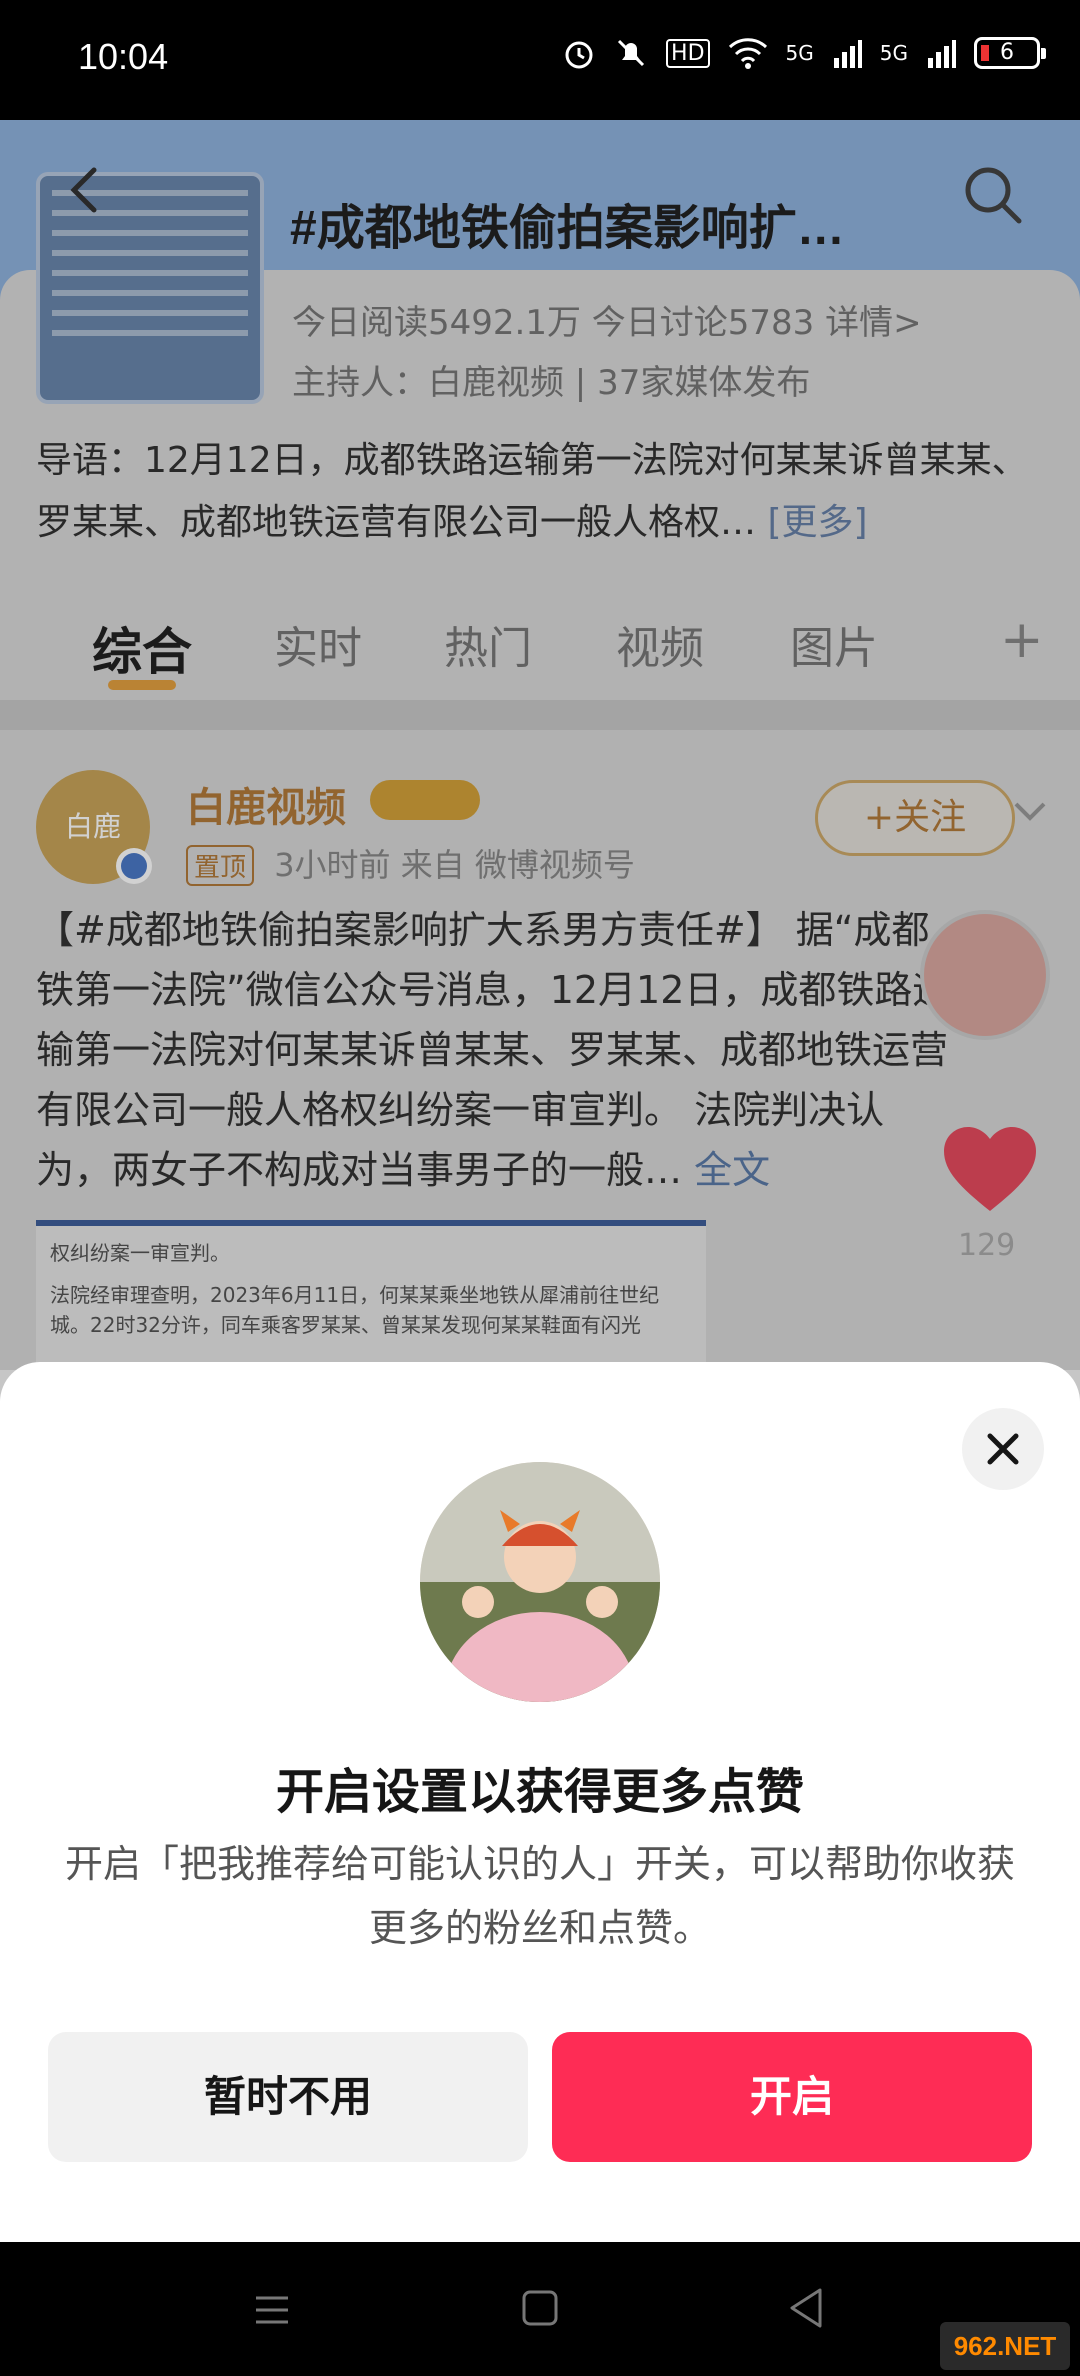 The width and height of the screenshot is (1080, 2376). Describe the element at coordinates (540, 60) in the screenshot. I see `status-bar: 10:04 HD 5G 5G 6` at that location.